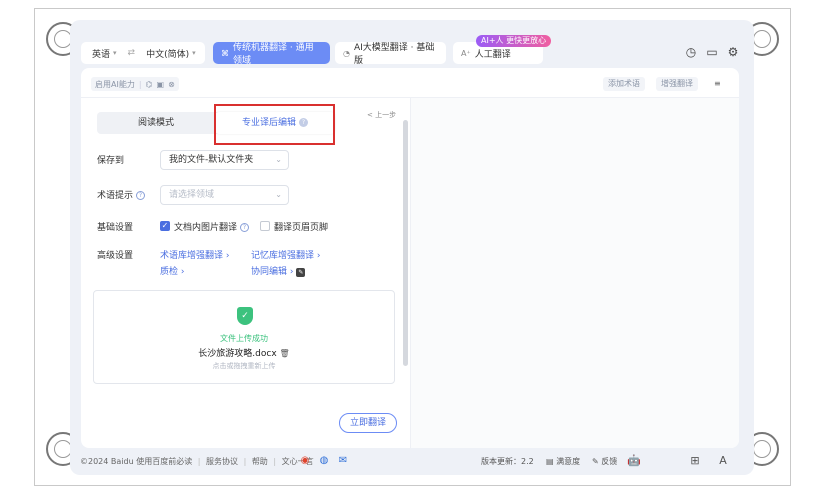 The height and width of the screenshot is (500, 826). What do you see at coordinates (167, 53) in the screenshot?
I see `target-language: 中文(简体)` at bounding box center [167, 53].